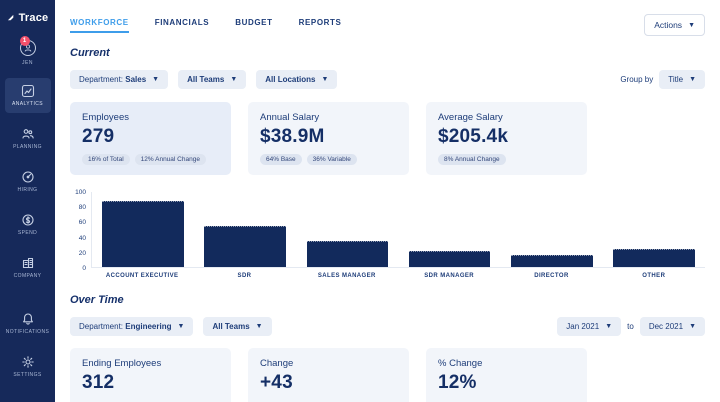 Image resolution: width=720 pixels, height=402 pixels. What do you see at coordinates (637, 79) in the screenshot?
I see `group-by-label: Group by` at bounding box center [637, 79].